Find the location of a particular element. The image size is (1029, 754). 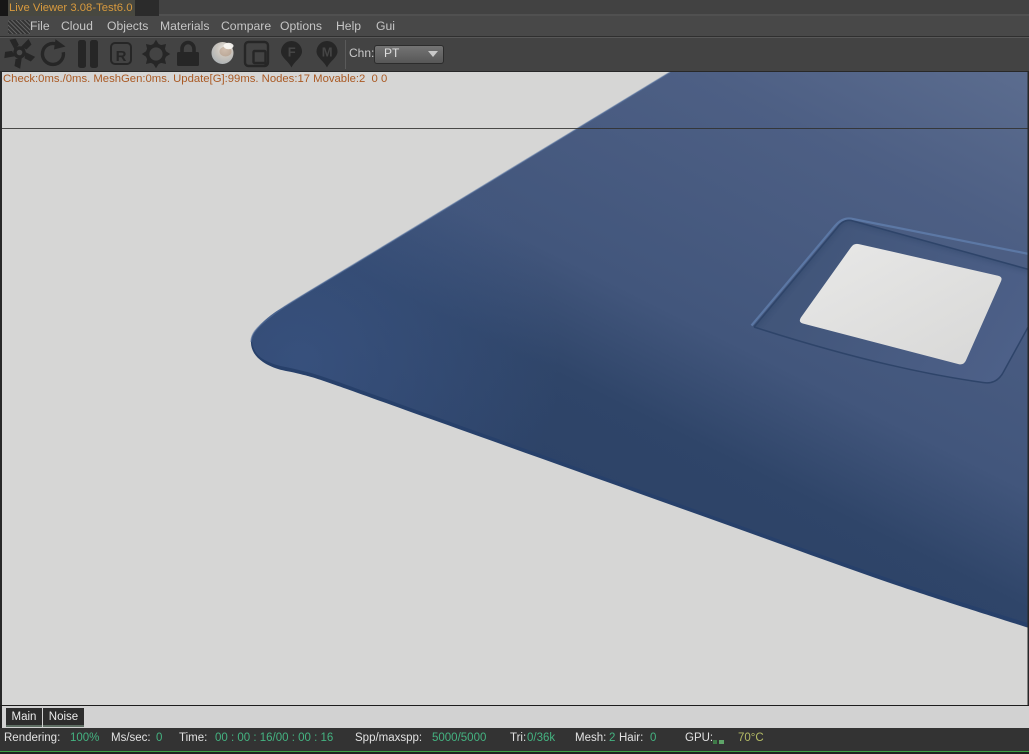

svg-text: R is located at coordinates (121, 56).